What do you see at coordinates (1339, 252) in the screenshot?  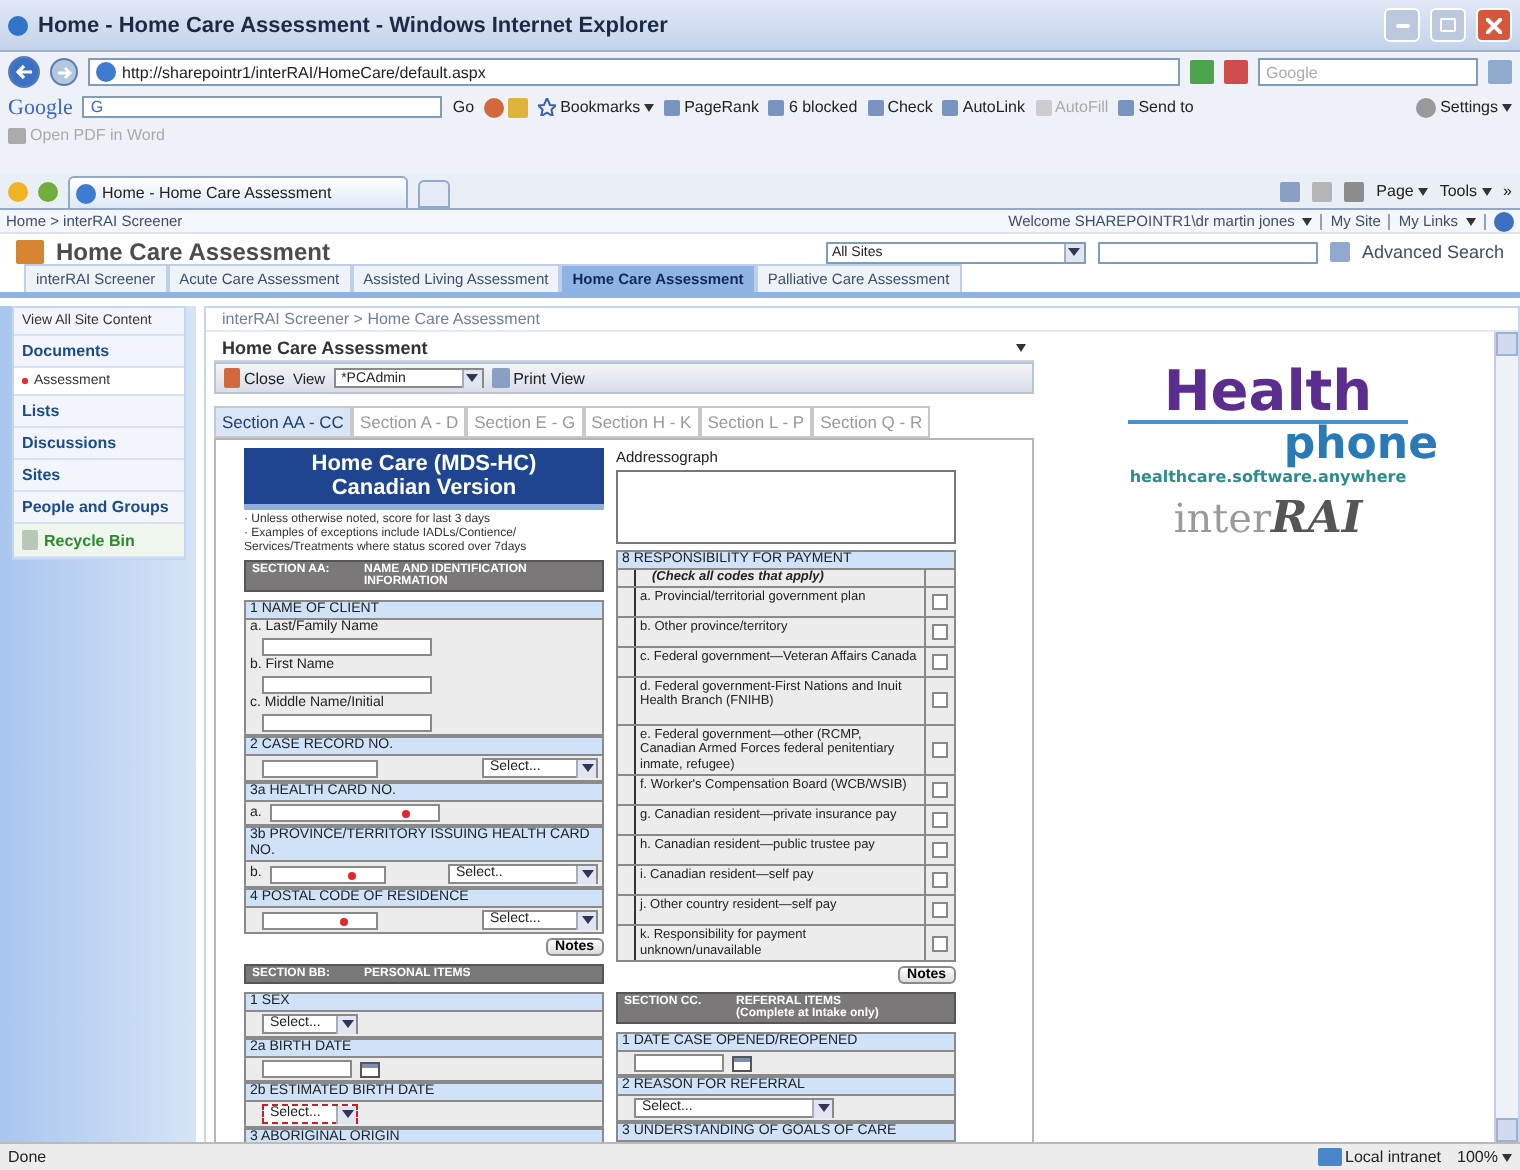 I see `search-icon` at bounding box center [1339, 252].